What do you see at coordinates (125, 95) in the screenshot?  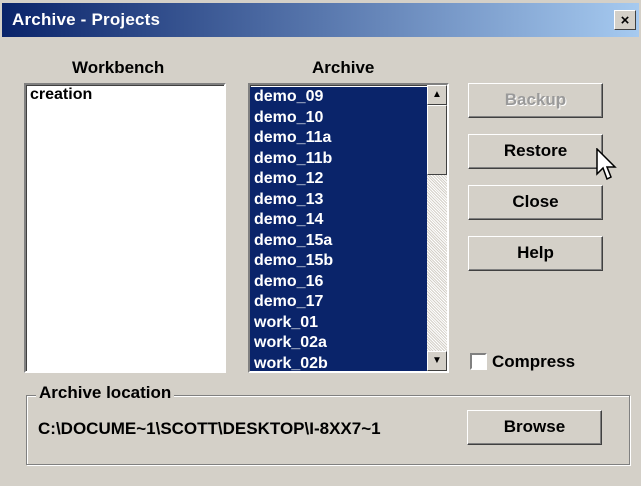 I see `list-item: creation` at bounding box center [125, 95].